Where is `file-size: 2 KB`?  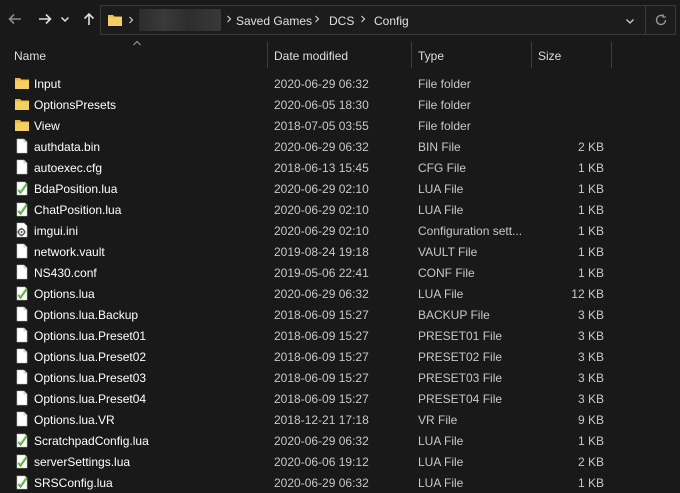
file-size: 2 KB is located at coordinates (590, 462).